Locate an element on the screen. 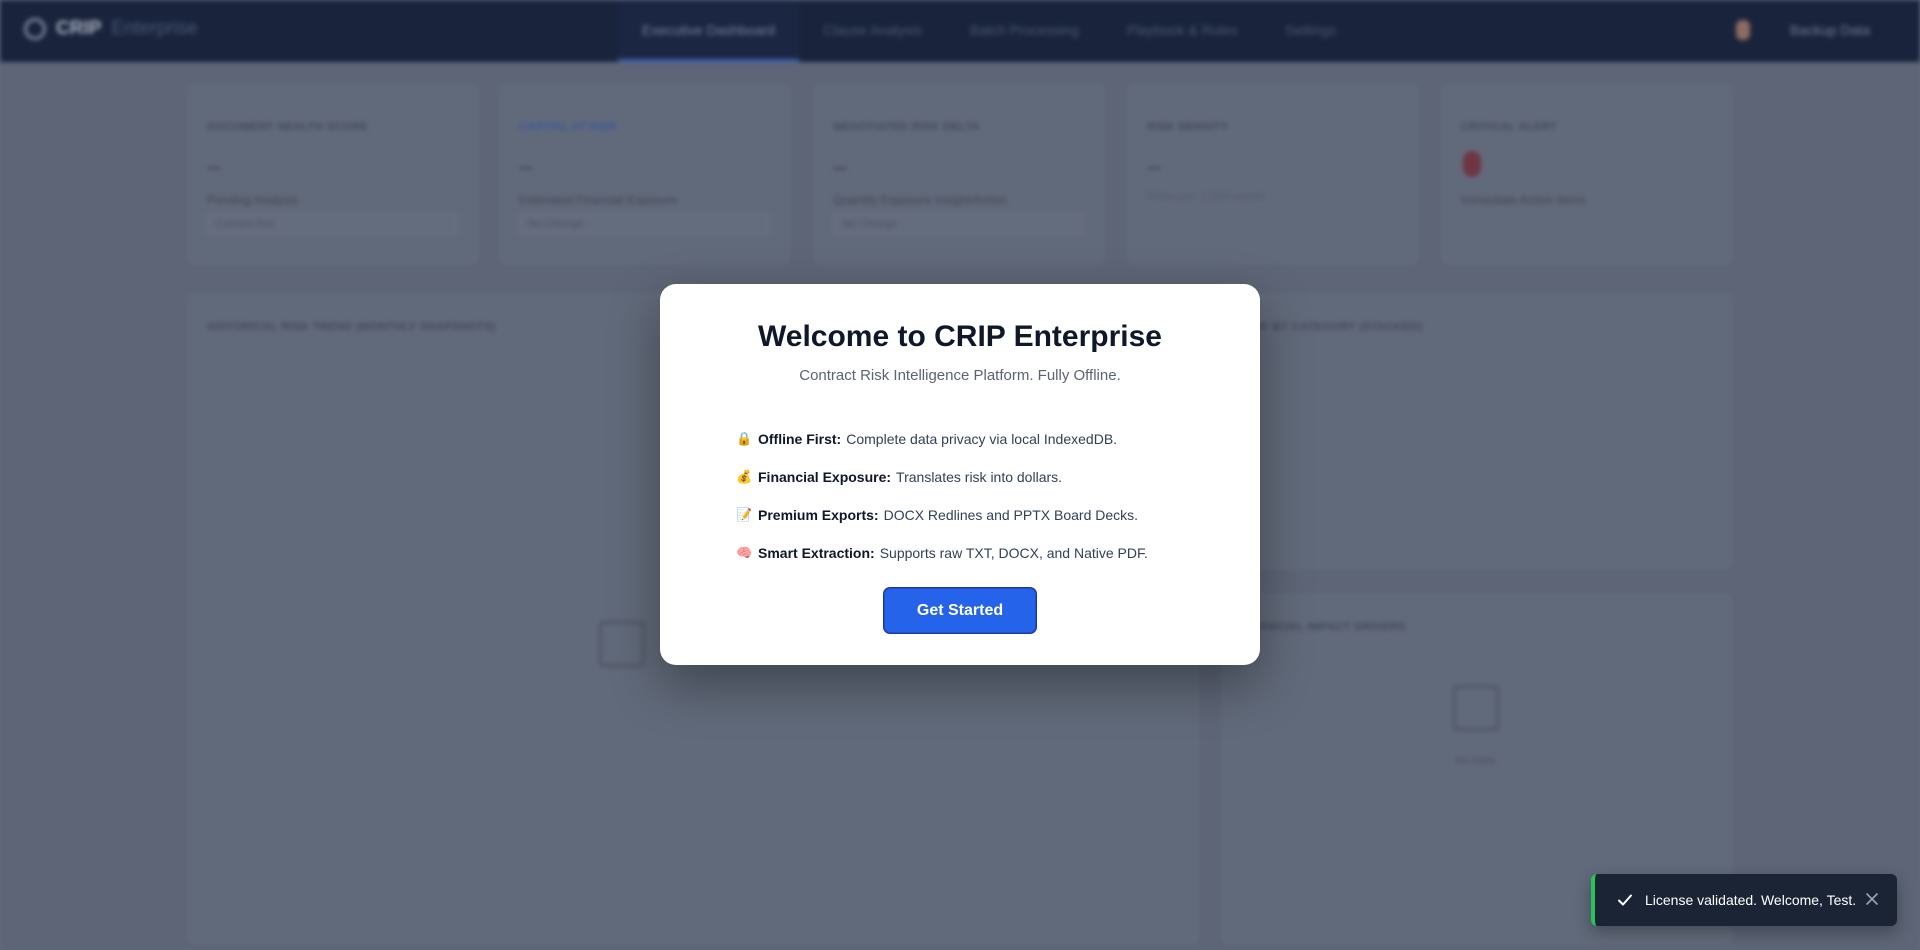 The image size is (1920, 950). toast-message: License validated. Welcome, Test. is located at coordinates (1751, 900).